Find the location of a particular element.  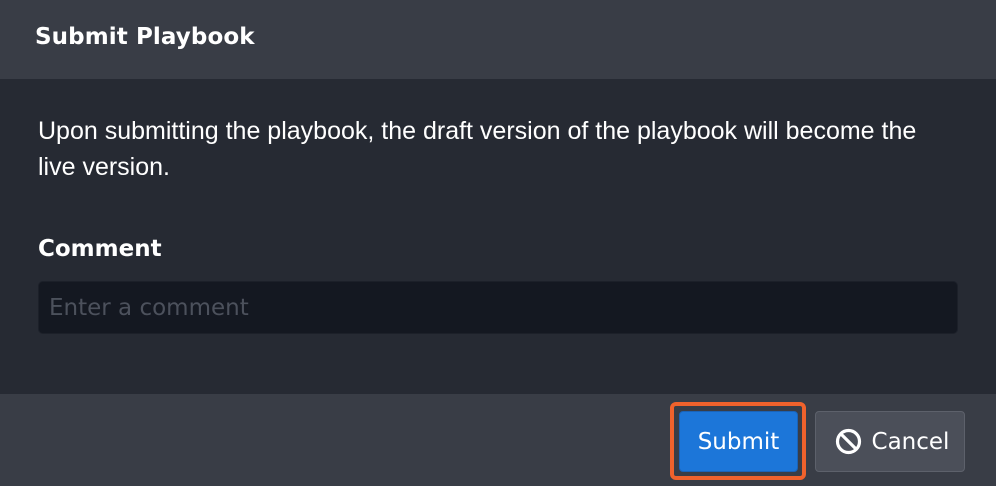

dialog-title: Submit Playbook is located at coordinates (145, 37).